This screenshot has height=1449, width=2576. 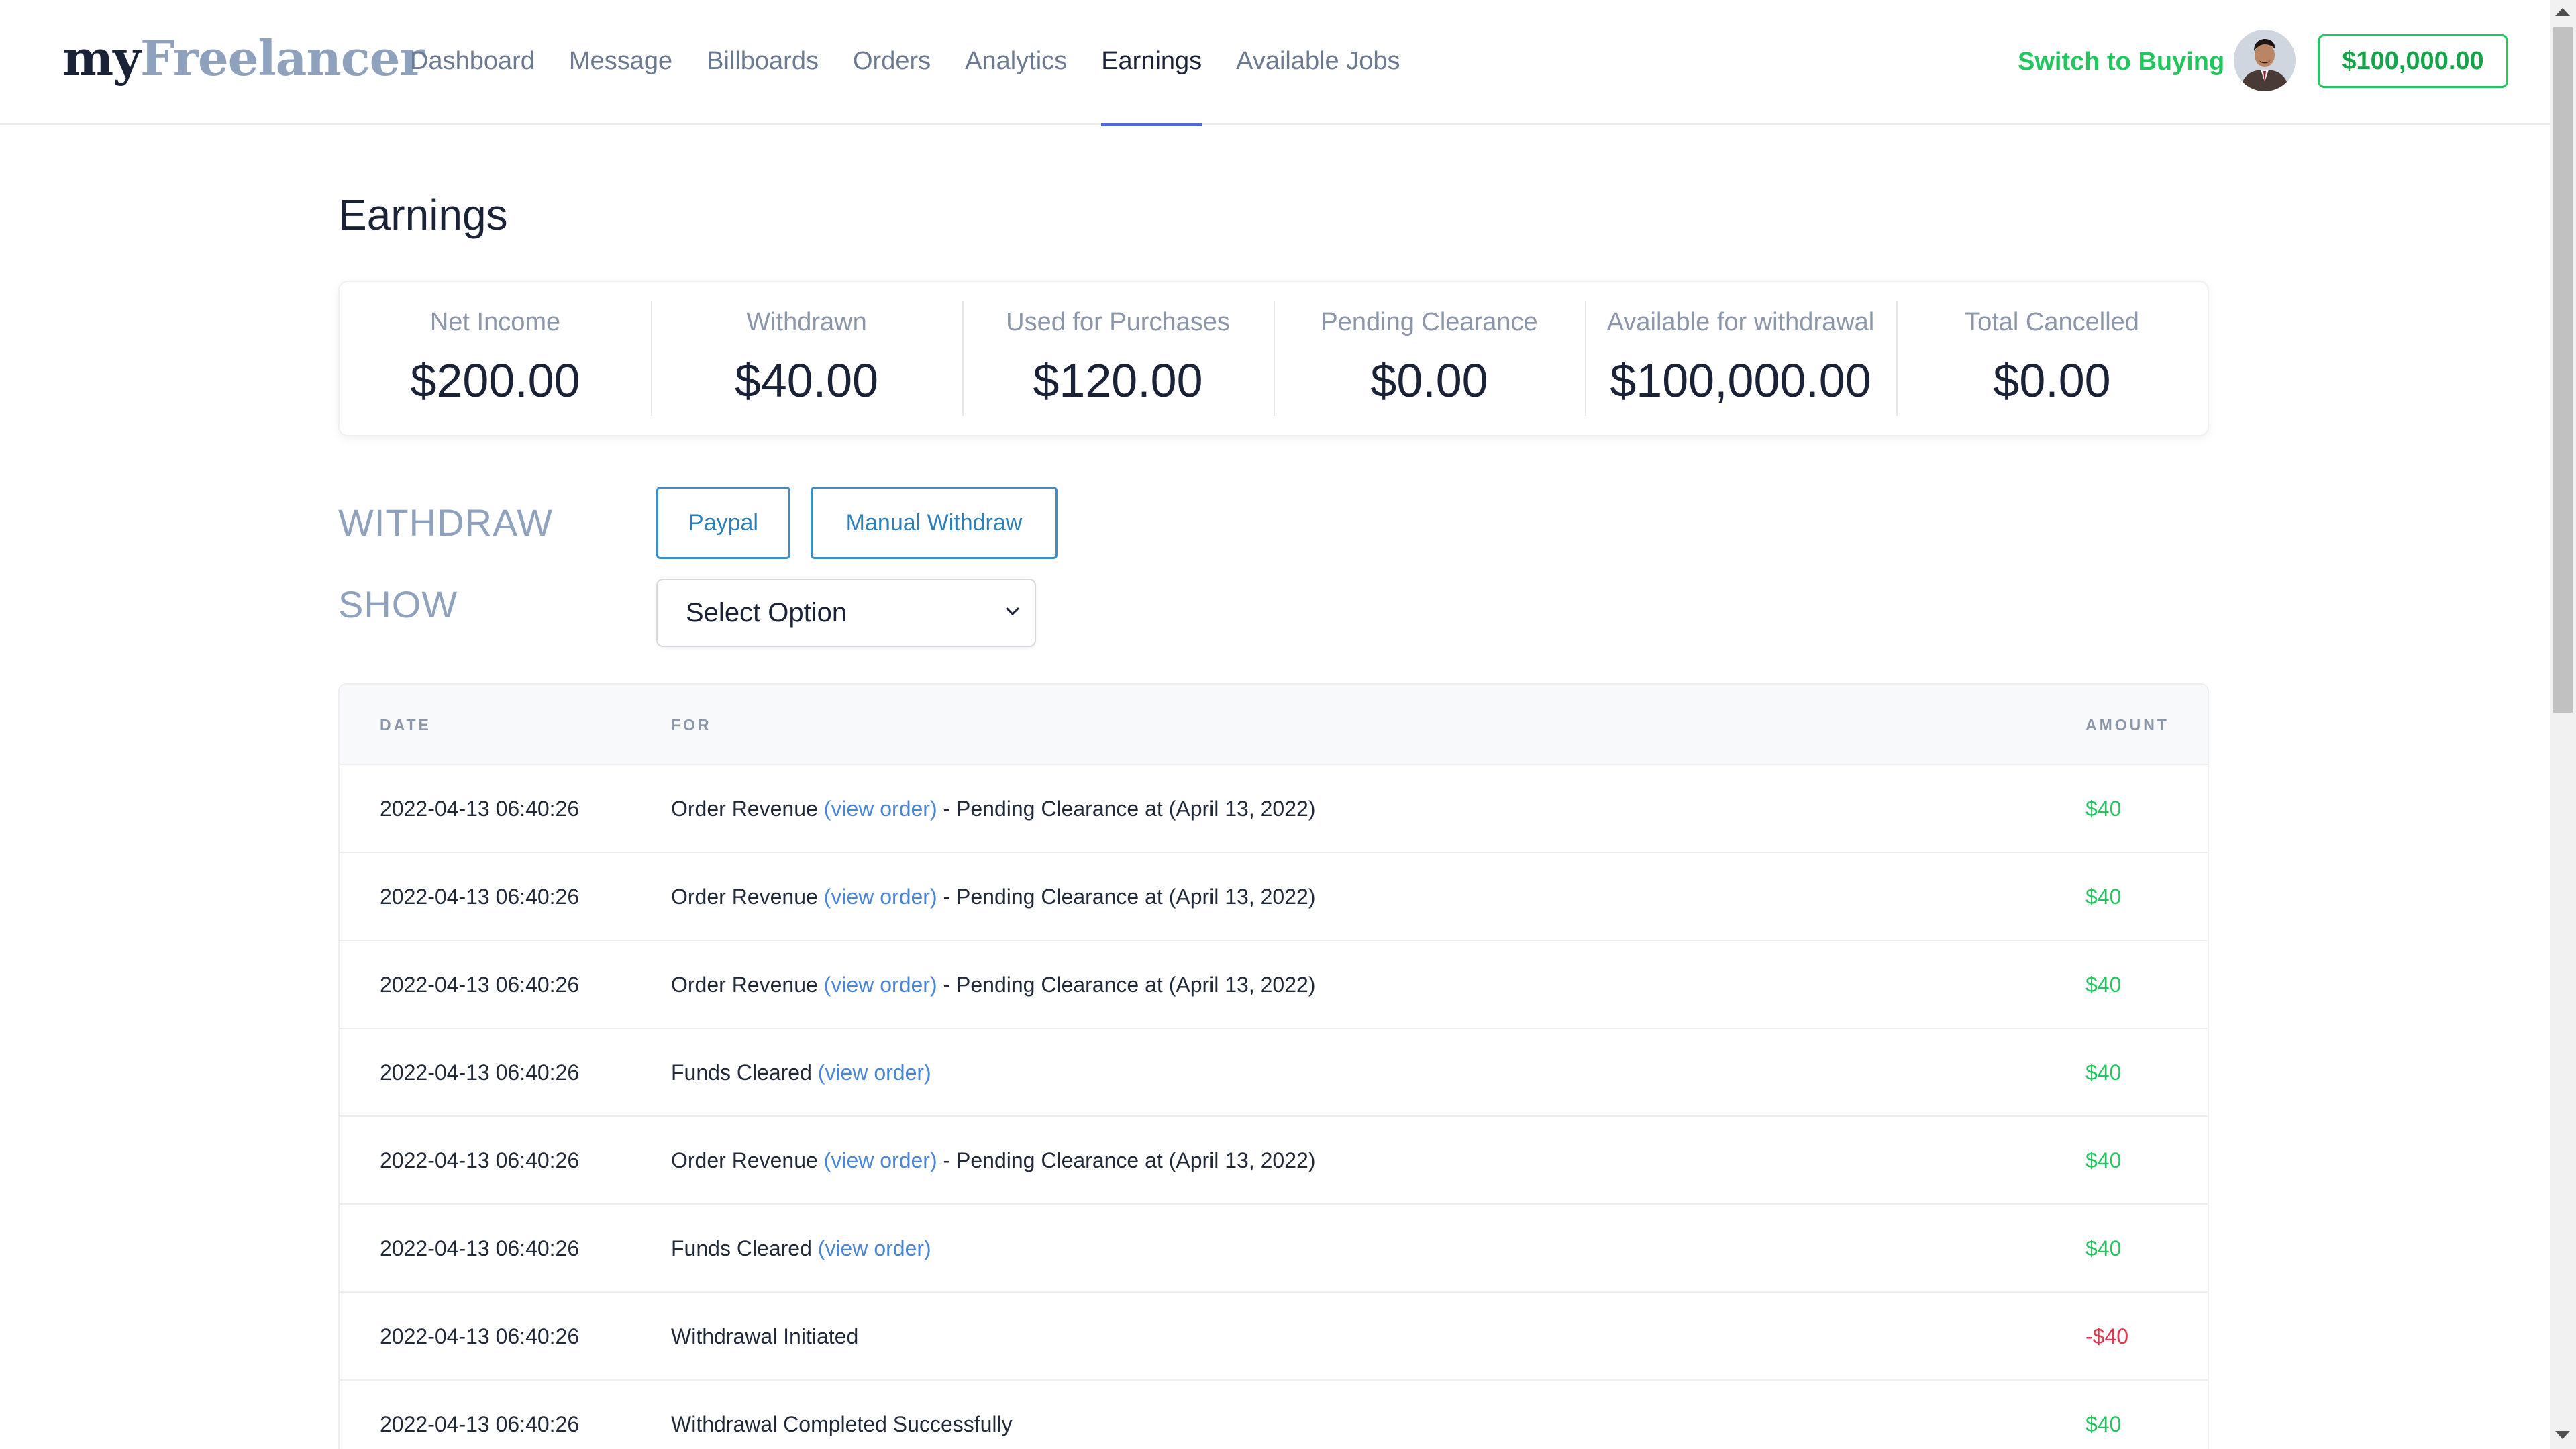 What do you see at coordinates (2107, 1336) in the screenshot?
I see `row-amount: -$40` at bounding box center [2107, 1336].